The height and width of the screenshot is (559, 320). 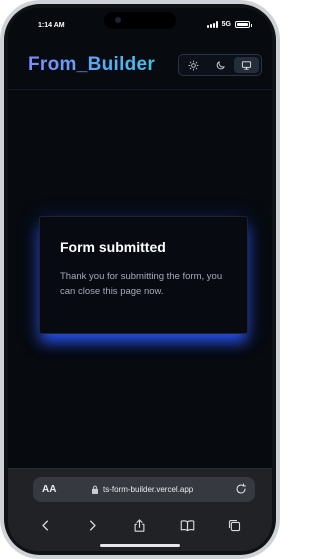 I want to click on theme-system-button, so click(x=247, y=65).